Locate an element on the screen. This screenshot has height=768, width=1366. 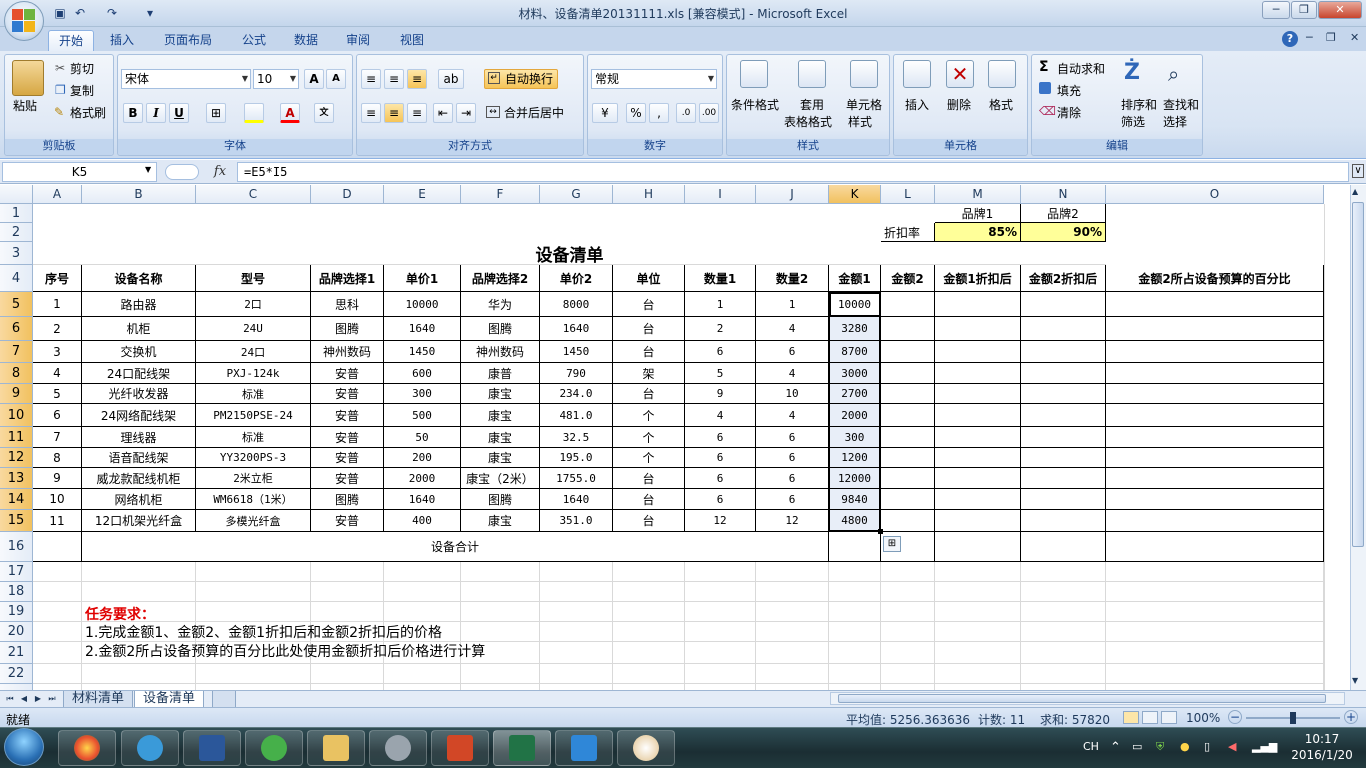
table-cell: 12口机架光纤盒 is located at coordinates (139, 521).